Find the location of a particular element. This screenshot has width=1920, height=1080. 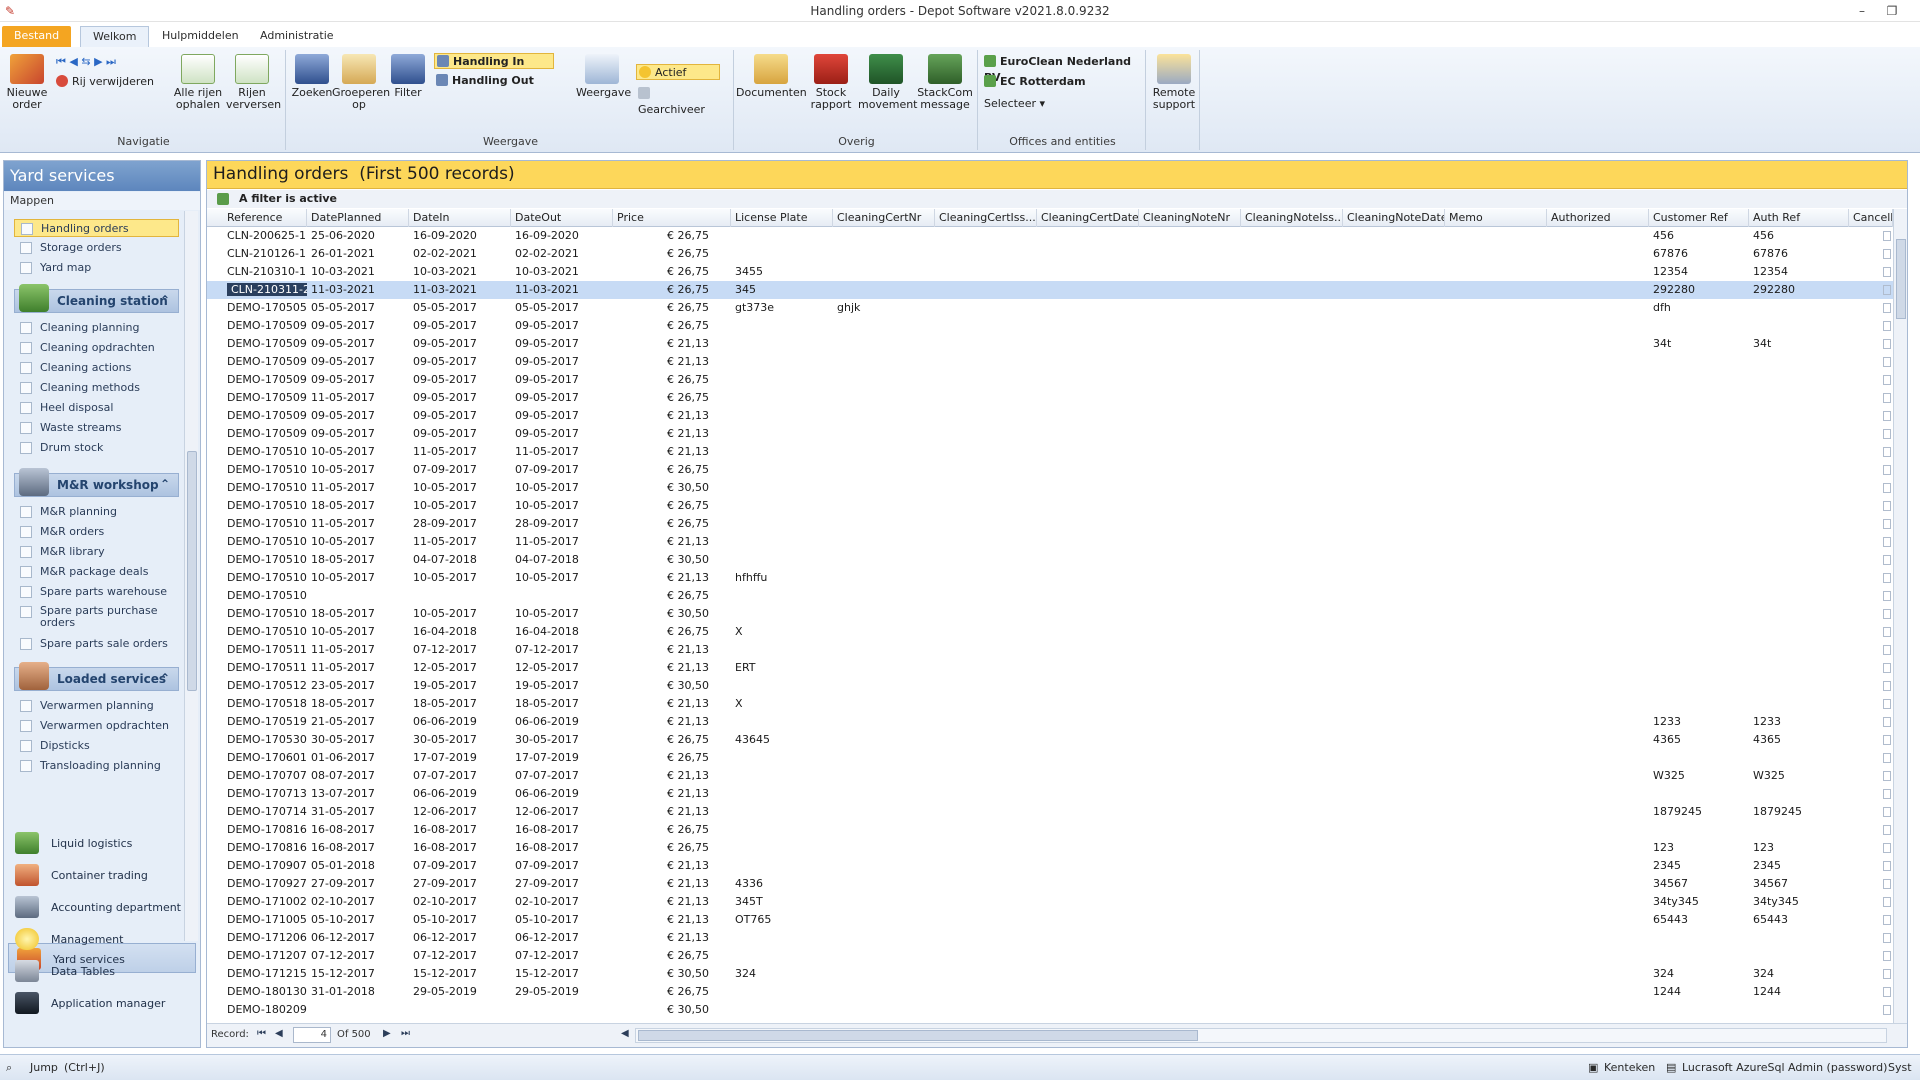

restore-button: ❐ is located at coordinates (1892, 11).